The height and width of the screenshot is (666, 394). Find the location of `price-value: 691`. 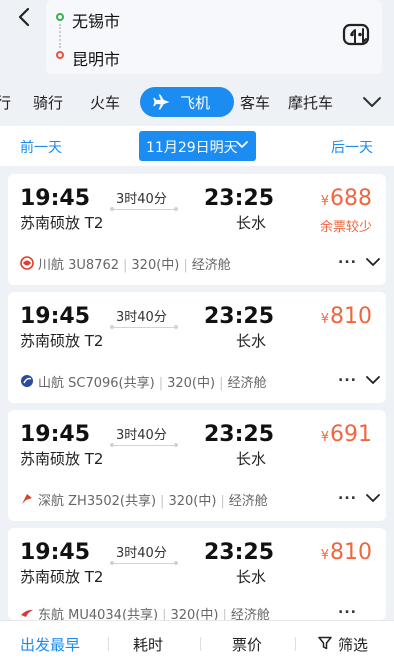

price-value: 691 is located at coordinates (351, 434).